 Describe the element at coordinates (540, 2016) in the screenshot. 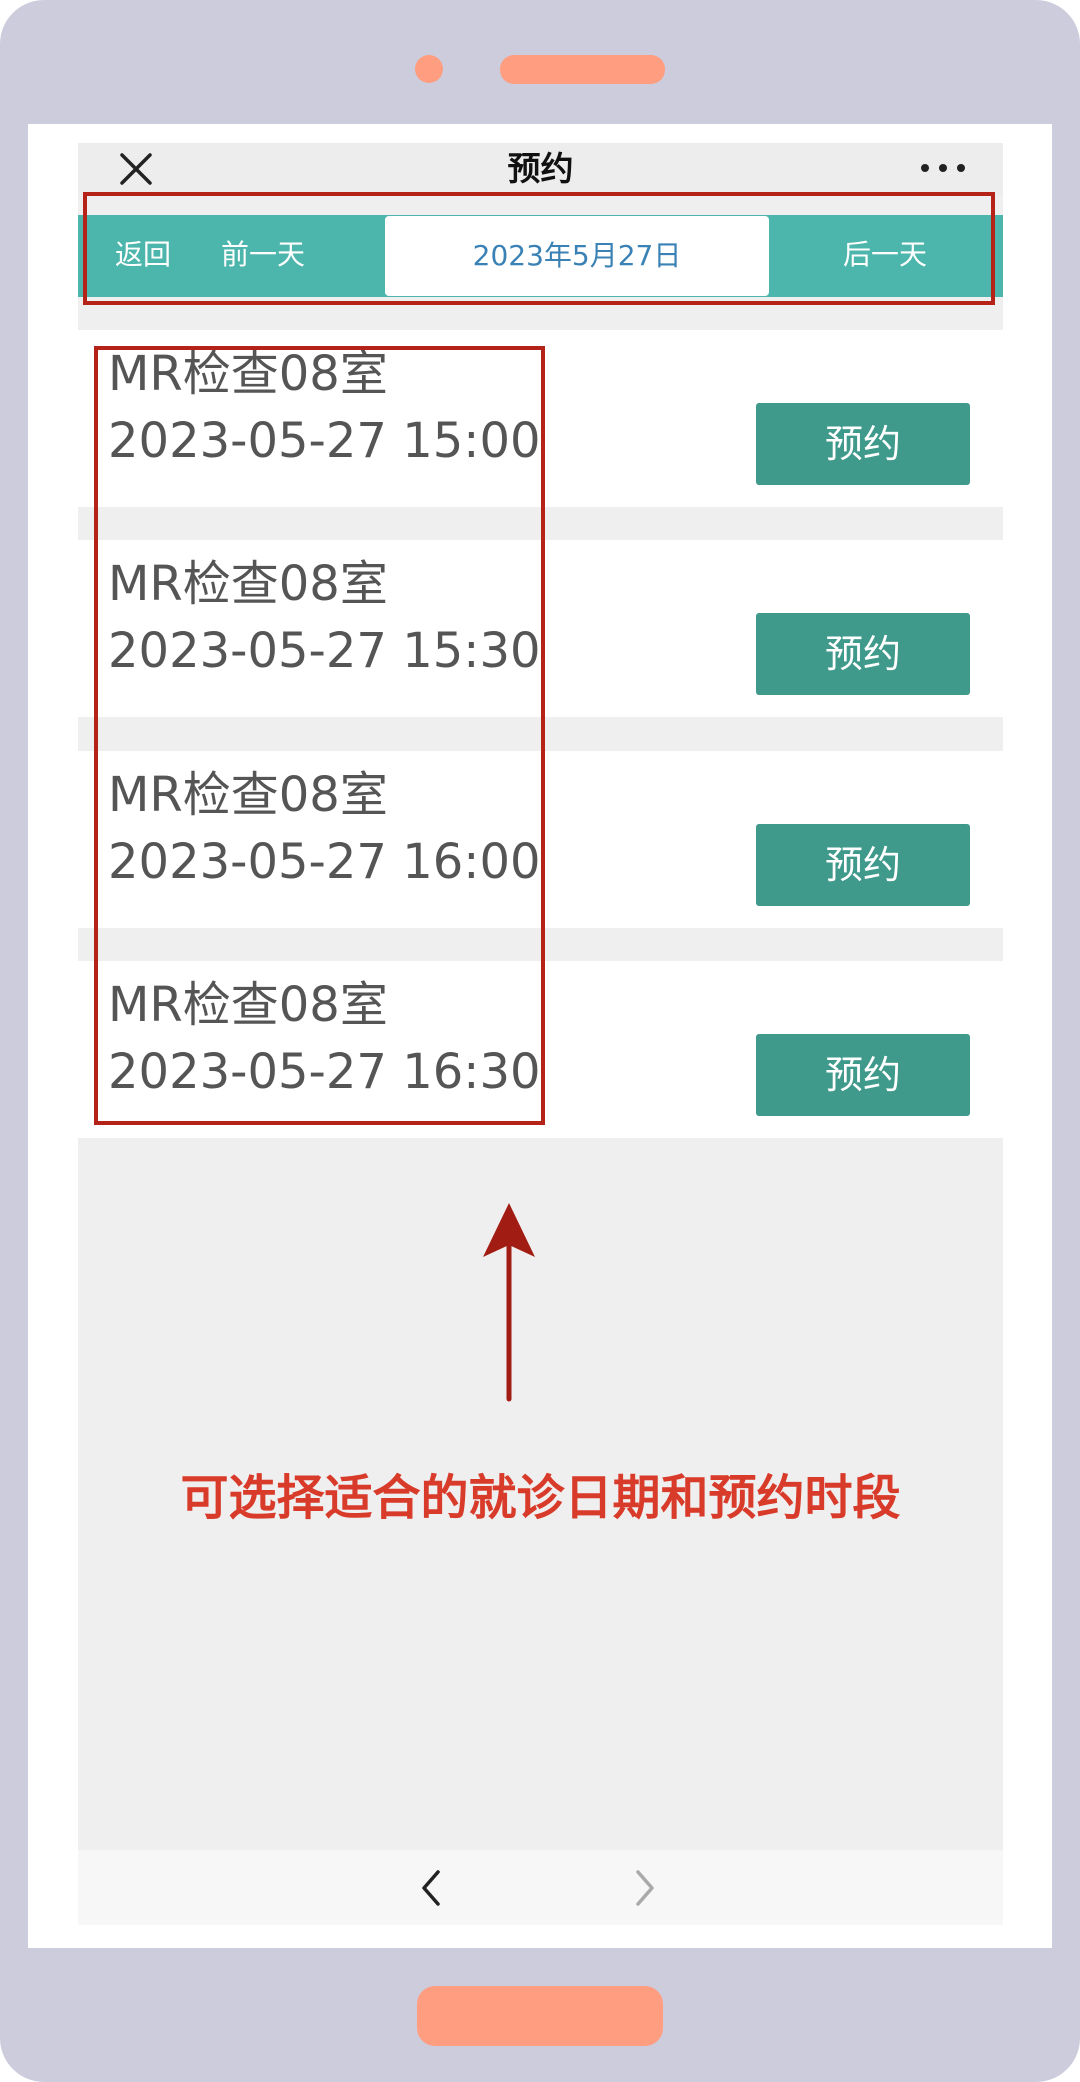

I see `home-button` at that location.